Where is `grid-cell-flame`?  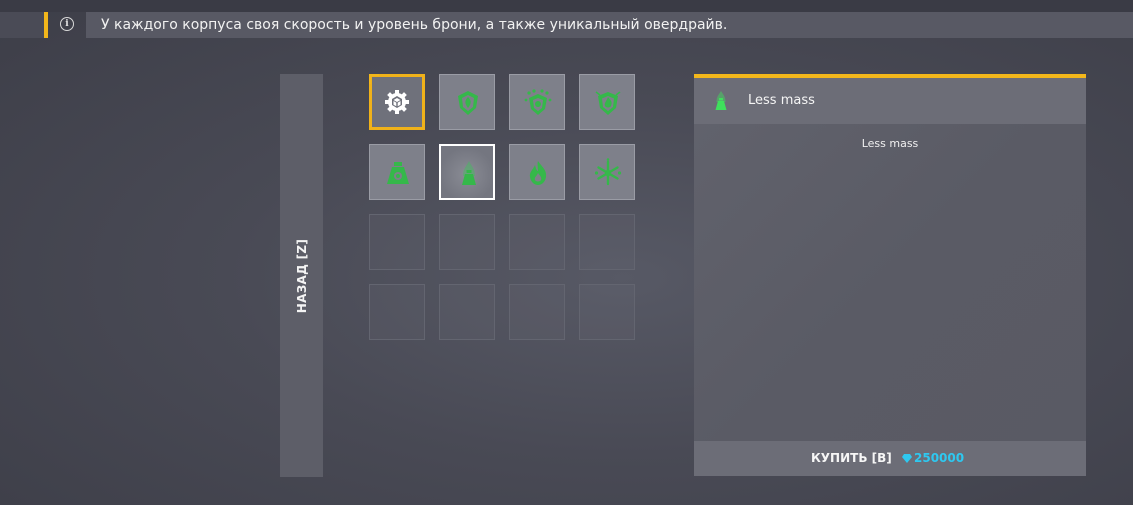
grid-cell-flame is located at coordinates (537, 172).